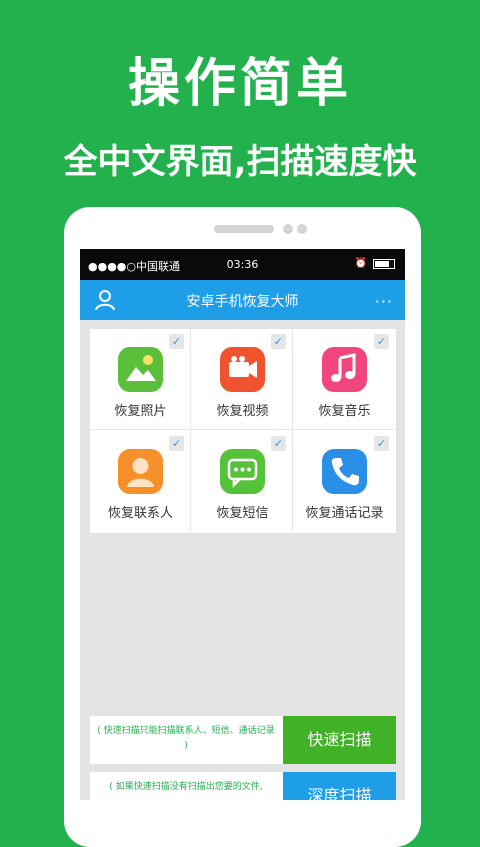 The image size is (480, 847). I want to click on battery-icon, so click(384, 263).